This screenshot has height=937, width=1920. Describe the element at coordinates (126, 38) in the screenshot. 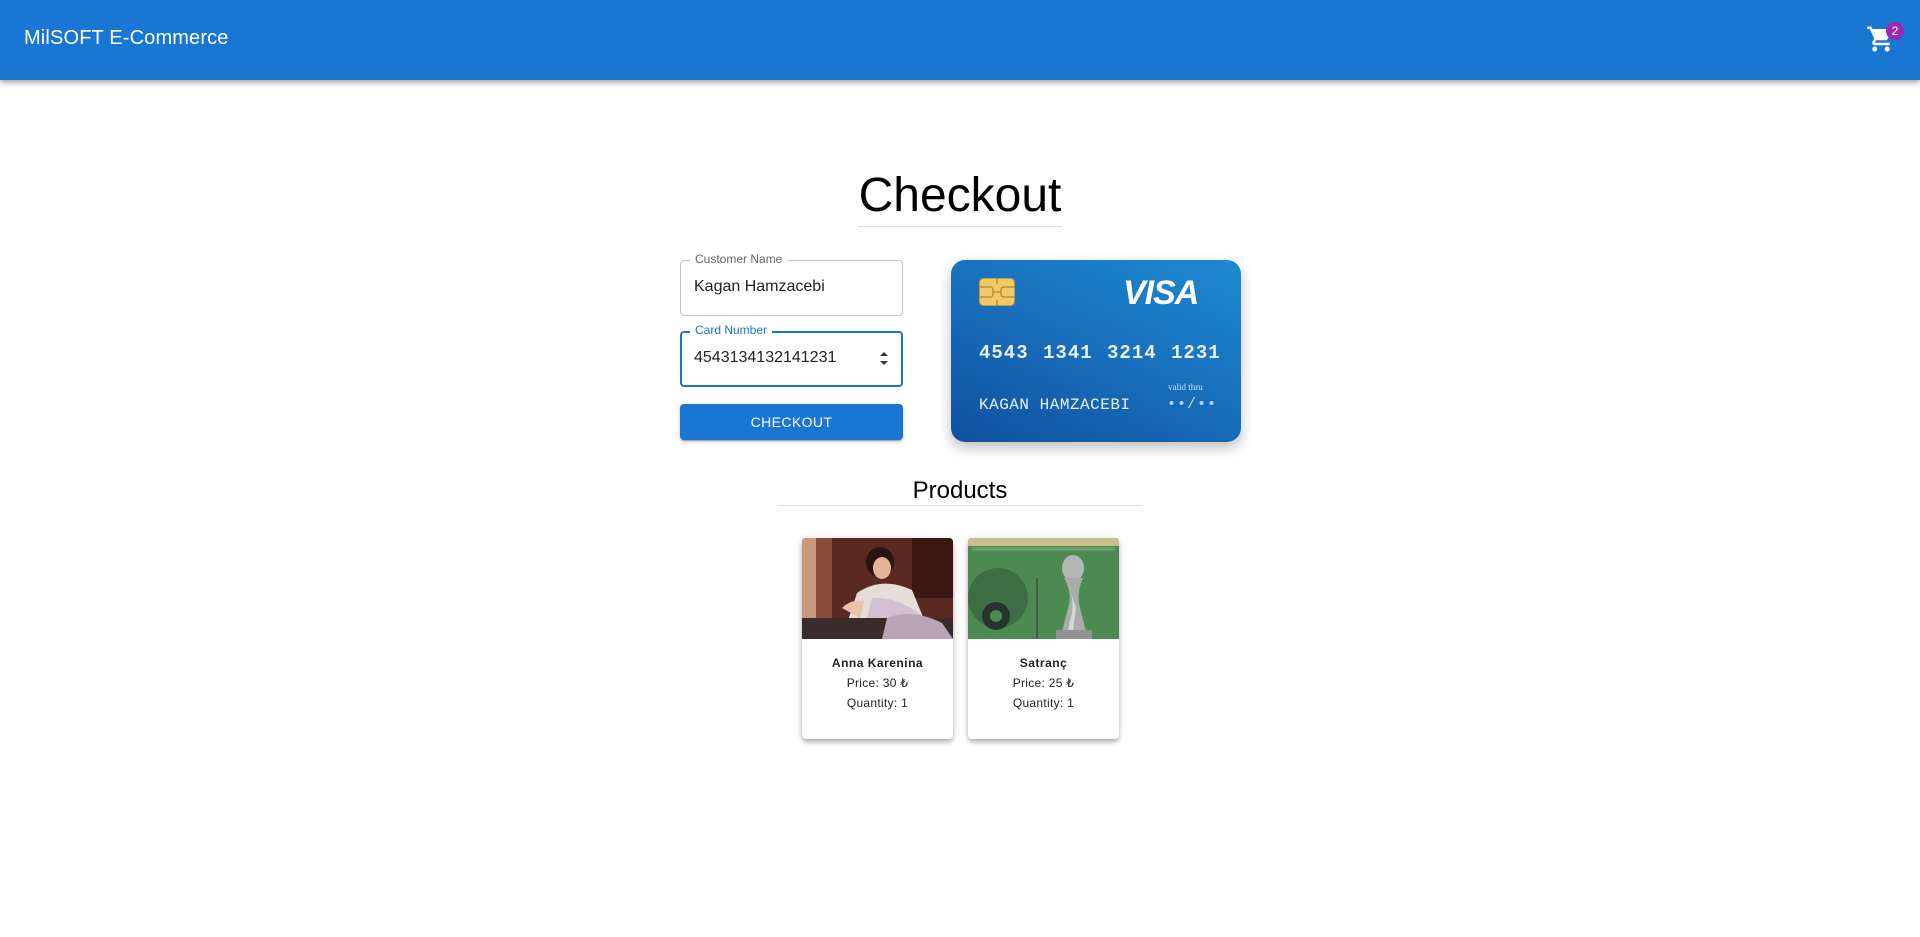

I see `app-title: MilSOFT E-Commerce` at that location.